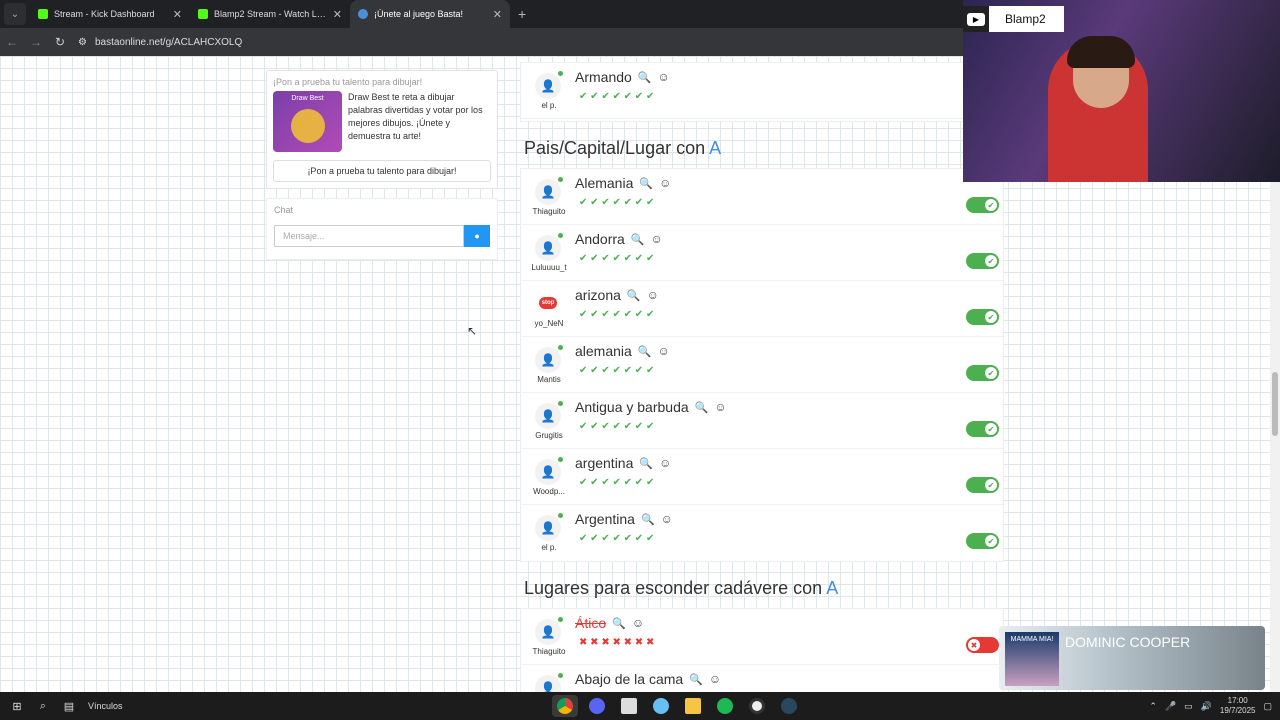 This screenshot has width=1280, height=720. Describe the element at coordinates (12, 42) in the screenshot. I see `back-icon: ←` at that location.